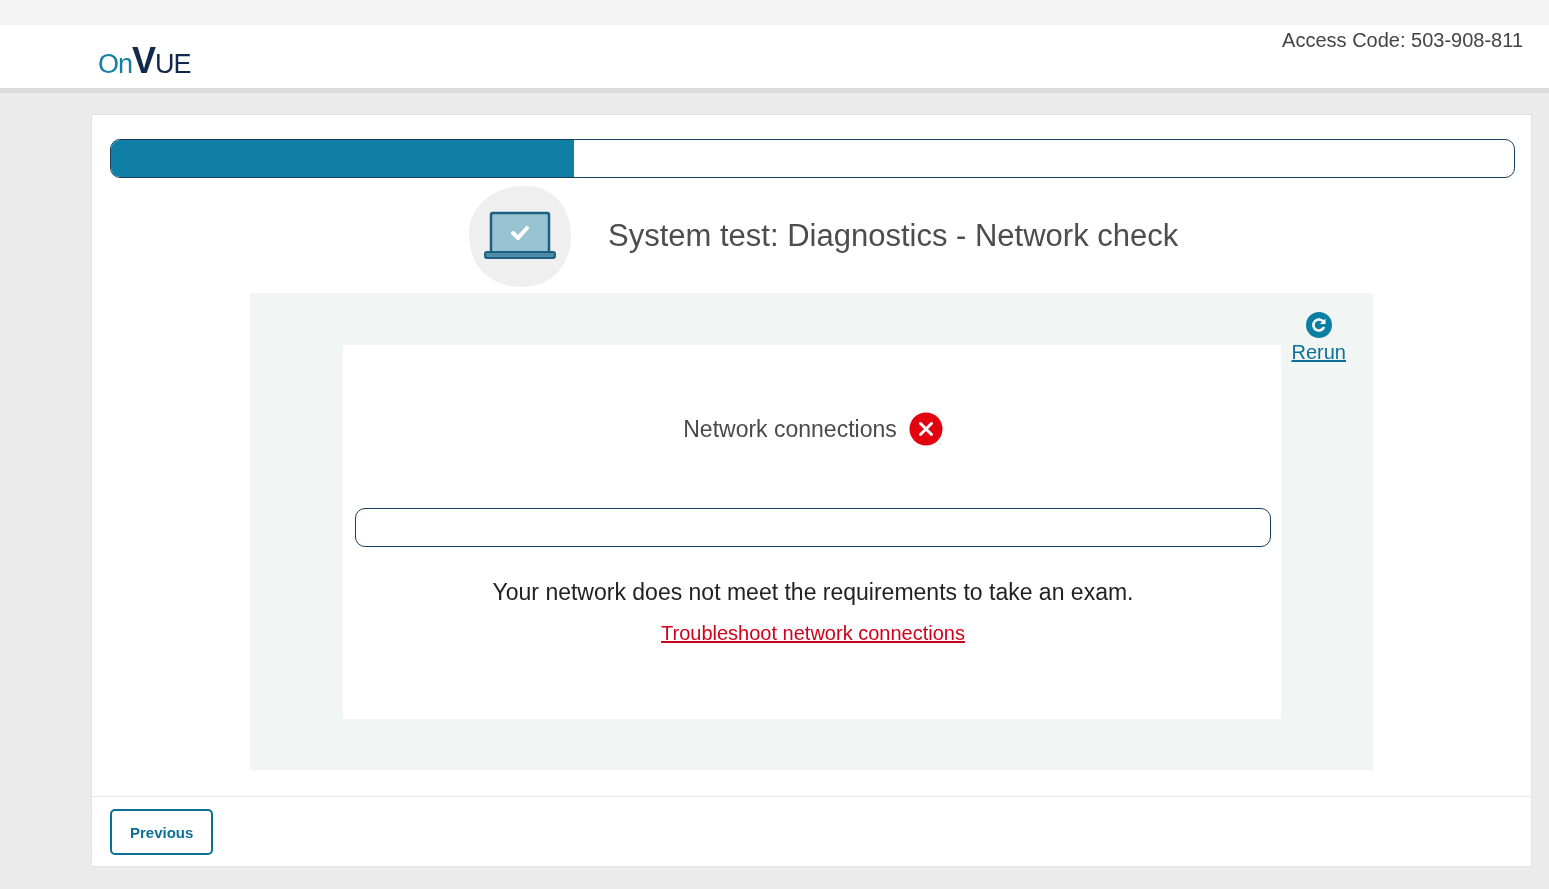  Describe the element at coordinates (520, 236) in the screenshot. I see `laptop-check-icon` at that location.